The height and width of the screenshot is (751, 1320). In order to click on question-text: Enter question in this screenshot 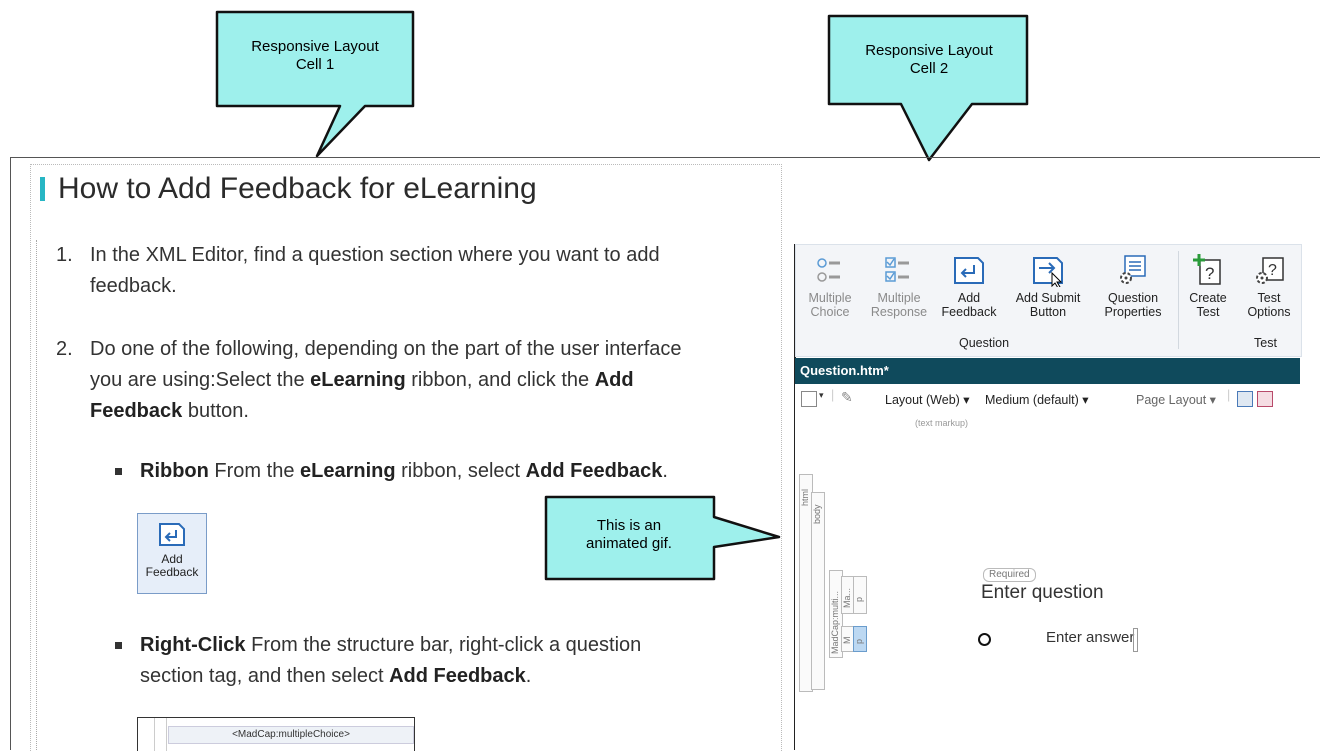, I will do `click(1042, 593)`.